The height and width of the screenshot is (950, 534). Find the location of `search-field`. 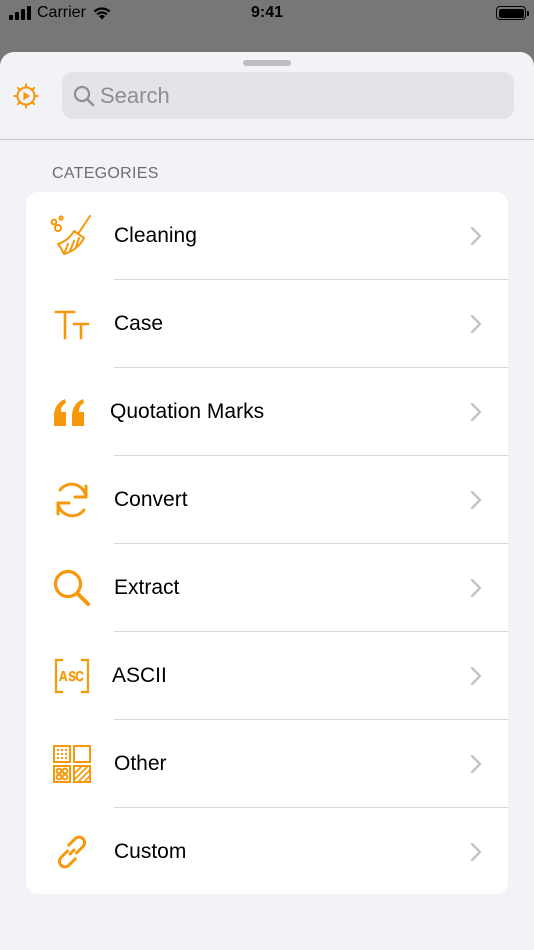

search-field is located at coordinates (288, 95).